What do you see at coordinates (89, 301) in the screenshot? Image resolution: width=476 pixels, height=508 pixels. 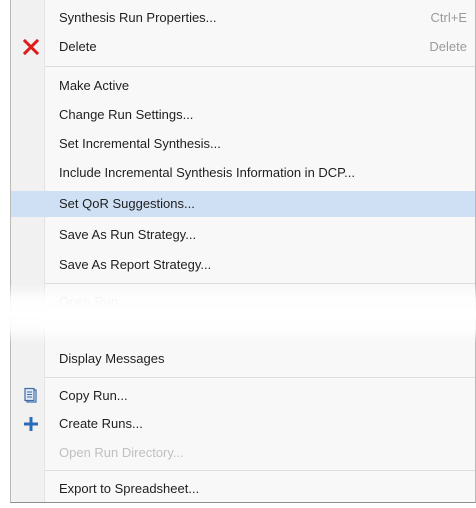 I see `menu-item-label: Open Run` at bounding box center [89, 301].